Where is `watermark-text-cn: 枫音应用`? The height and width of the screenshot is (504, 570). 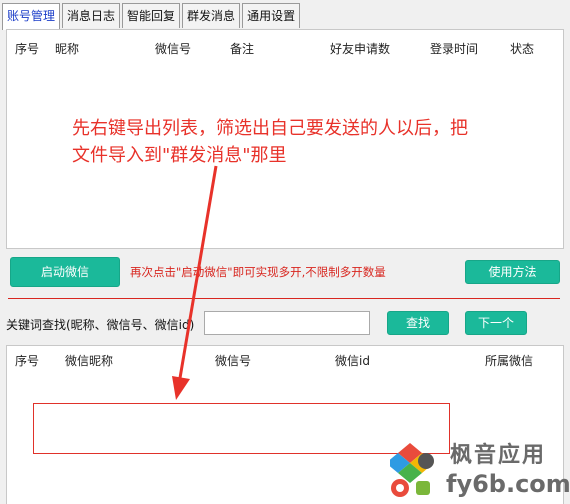
watermark-text-cn: 枫音应用 is located at coordinates (498, 455).